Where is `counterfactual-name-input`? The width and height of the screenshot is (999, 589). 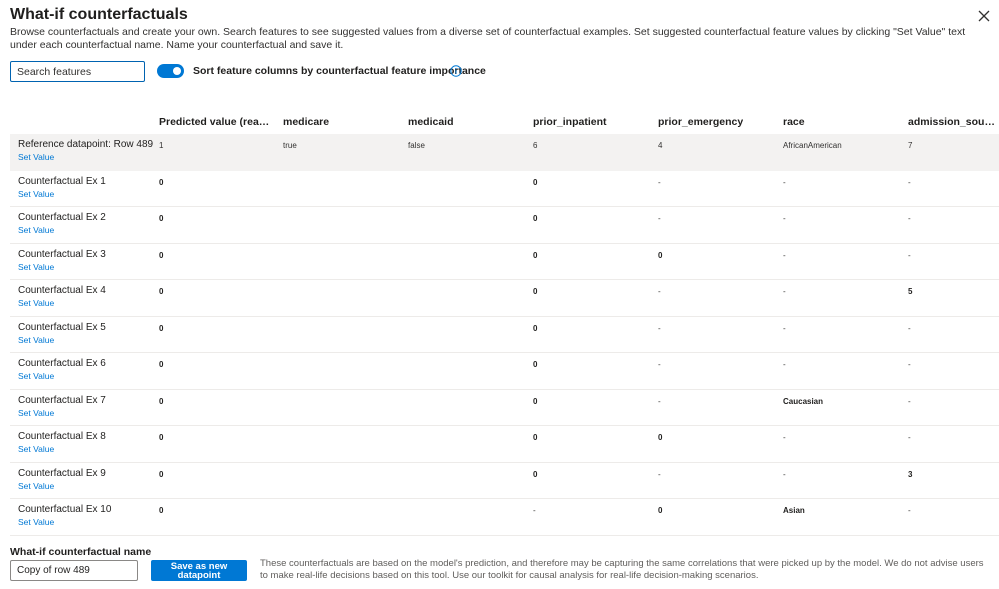 counterfactual-name-input is located at coordinates (74, 570).